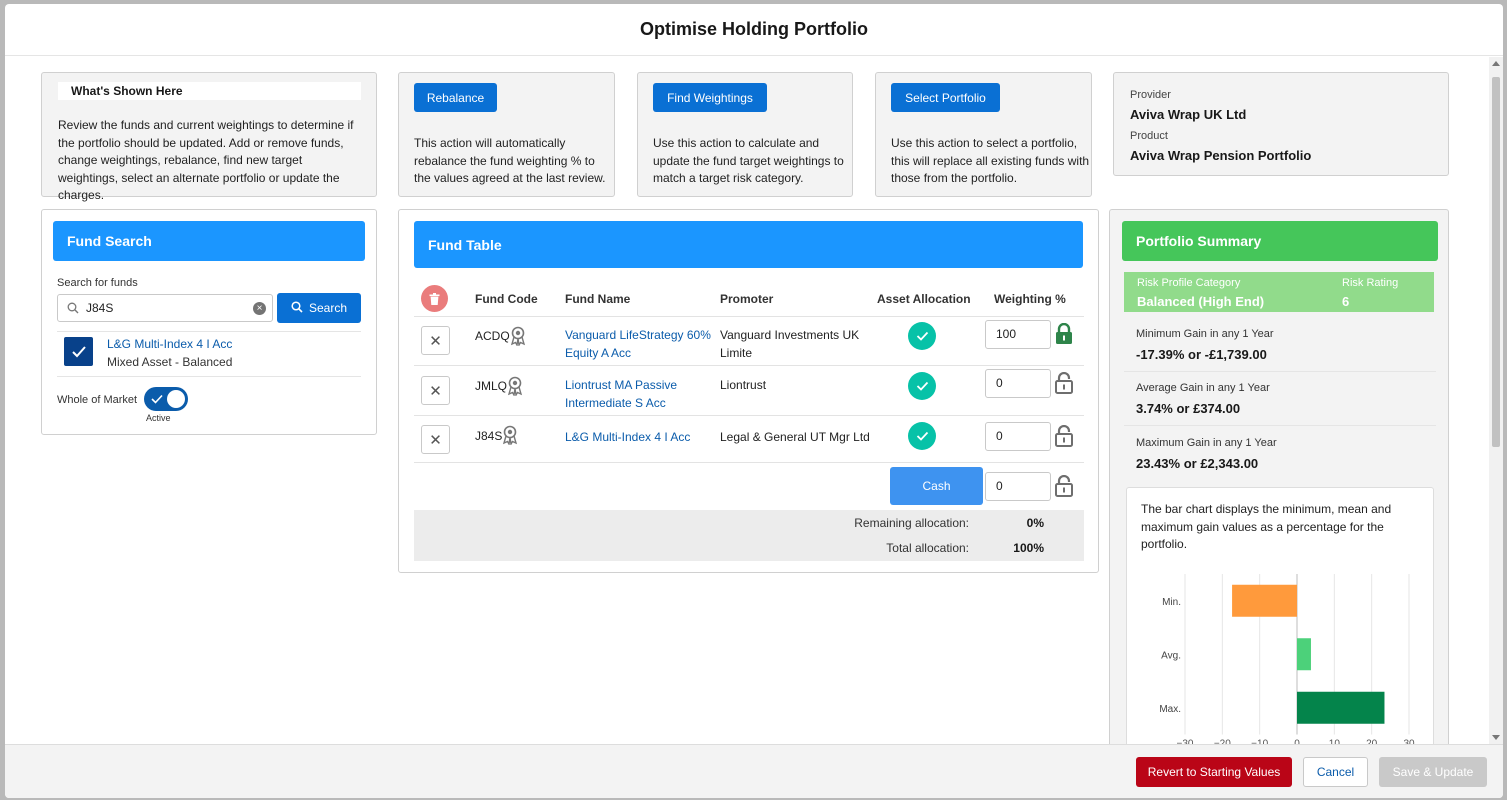  What do you see at coordinates (1206, 443) in the screenshot?
I see `max-gain-label: Maximum Gain in any 1 Year` at bounding box center [1206, 443].